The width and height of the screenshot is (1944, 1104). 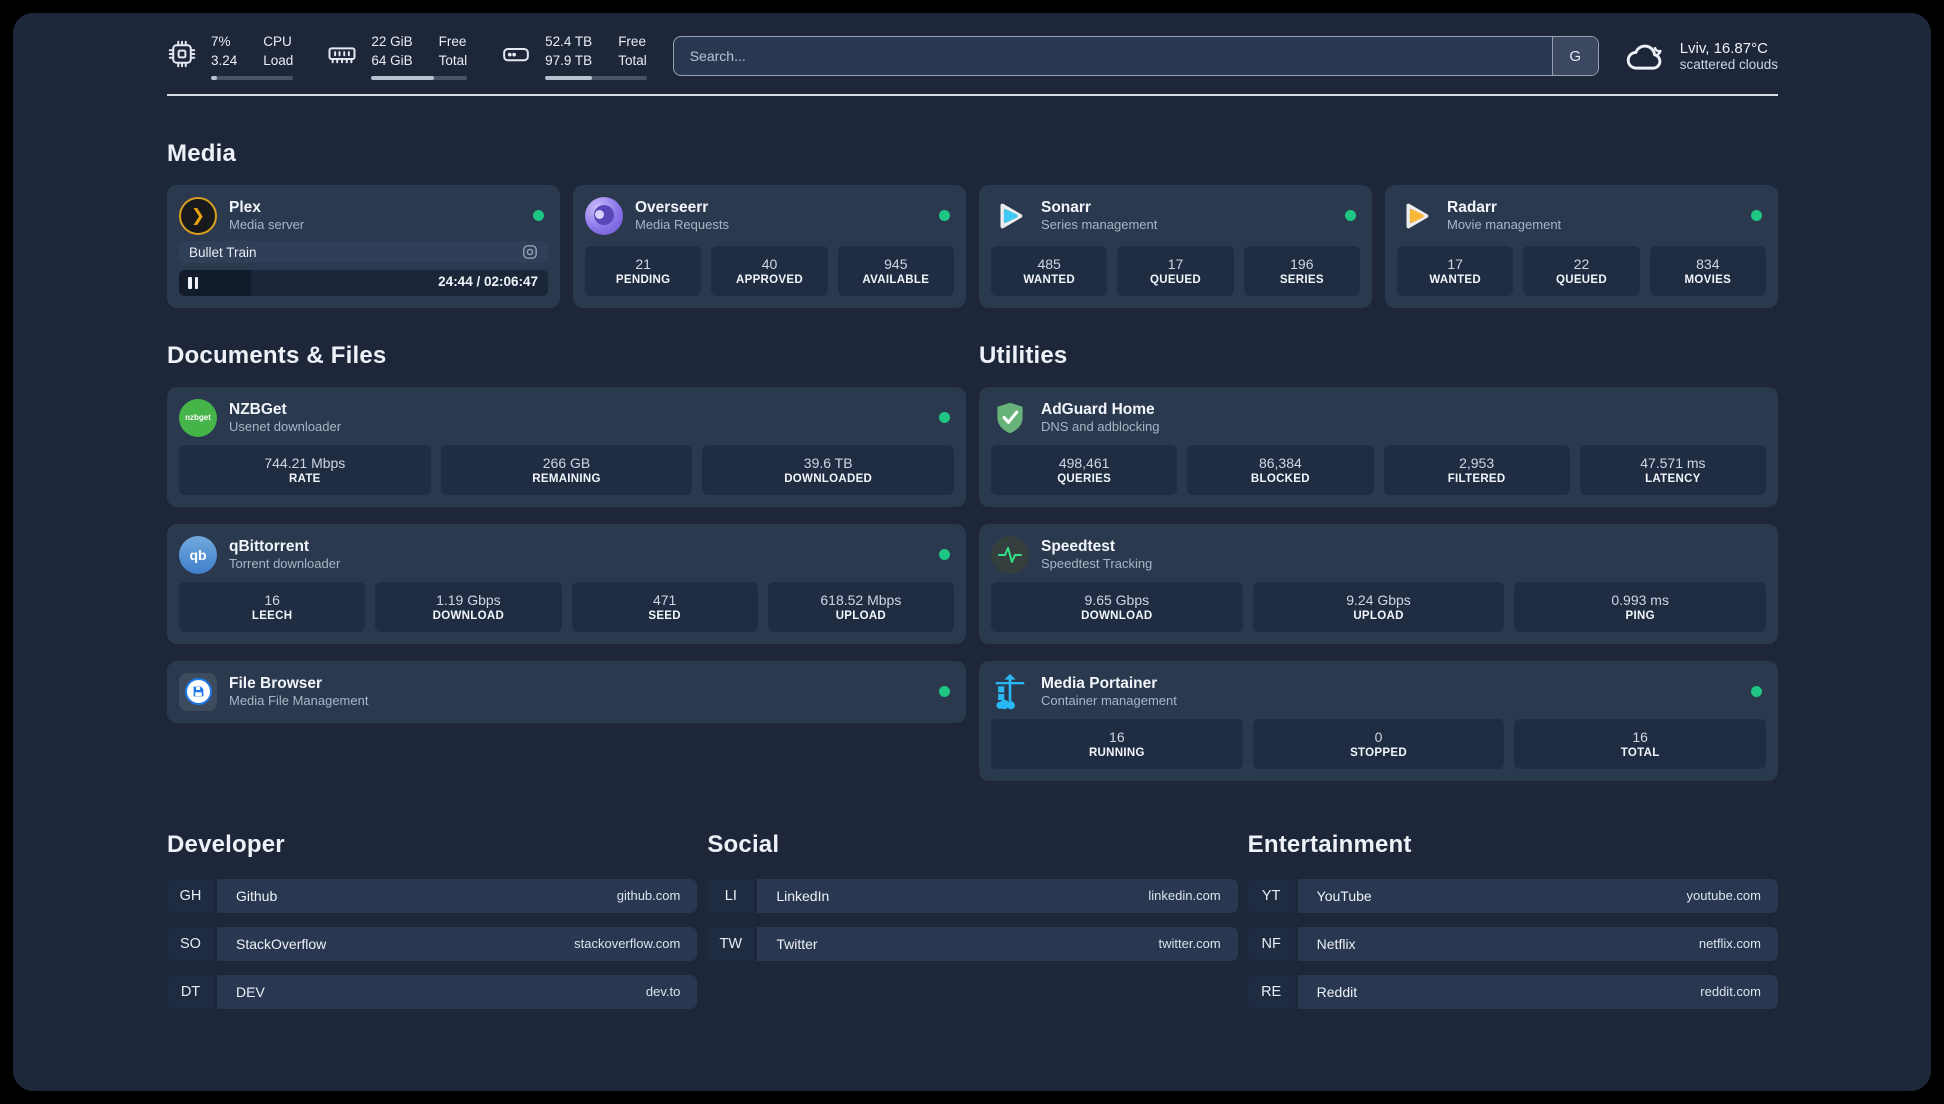 I want to click on filebrowser-card: File Browser Media File Management, so click(x=566, y=691).